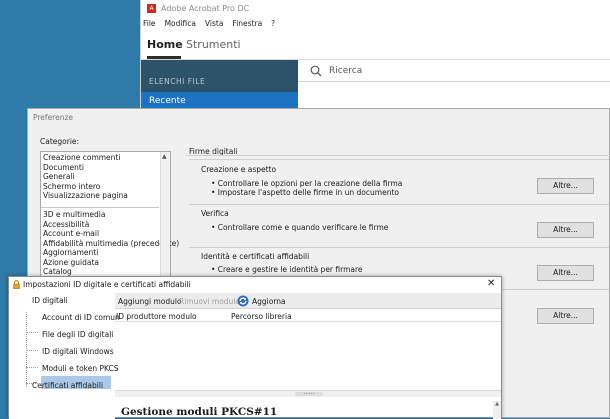 This screenshot has width=610, height=419. I want to click on refresh-icon, so click(243, 301).